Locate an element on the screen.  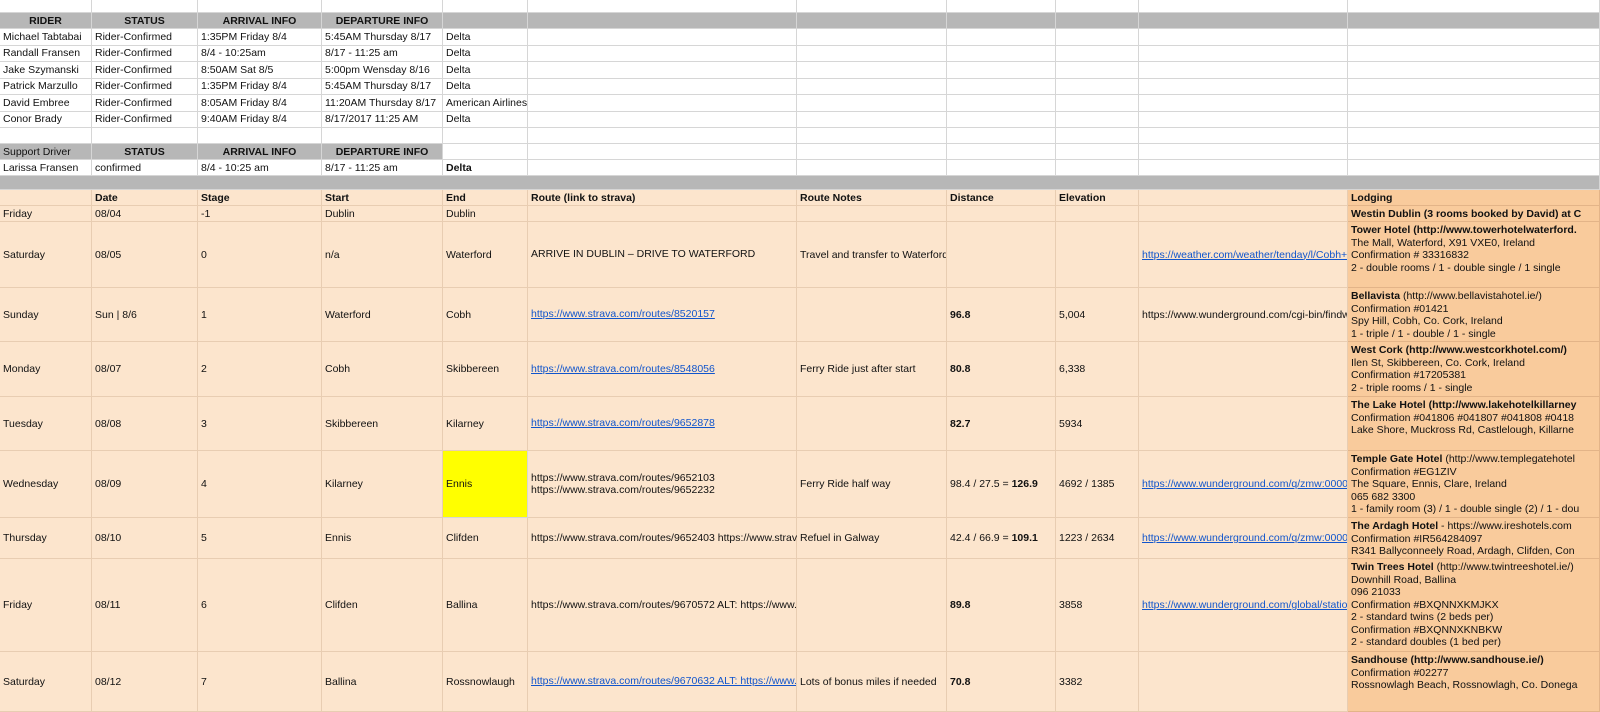
route-cell: https://www.strava.com/routes/9652878 is located at coordinates (662, 424).